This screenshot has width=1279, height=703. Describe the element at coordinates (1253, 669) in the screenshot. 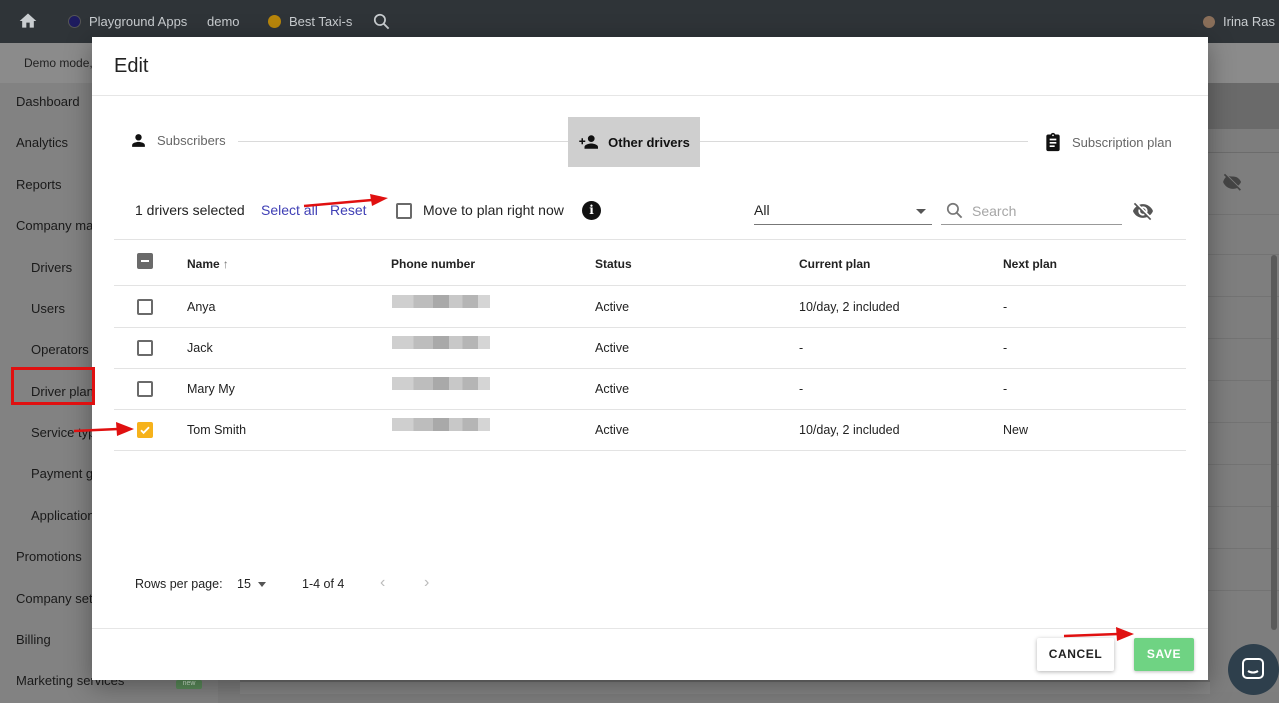

I see `chat-launcher` at that location.